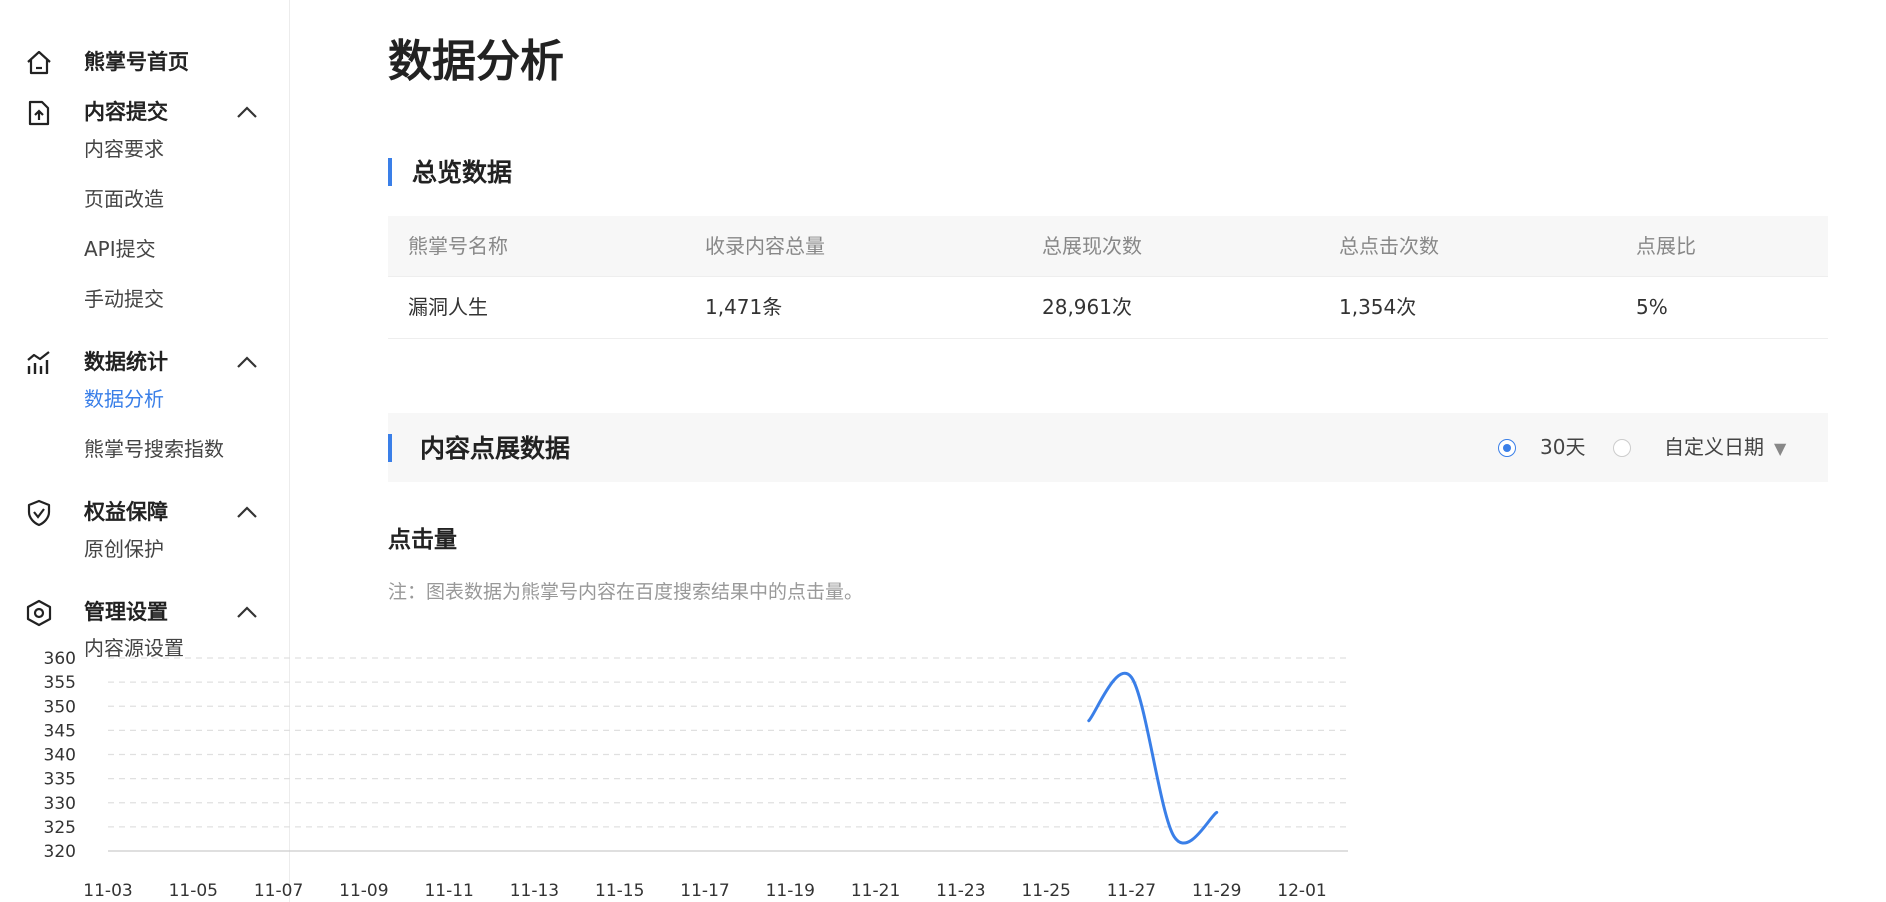 This screenshot has height=902, width=1886. What do you see at coordinates (124, 149) in the screenshot?
I see `sidebar-item-content-requirements: 内容要求` at bounding box center [124, 149].